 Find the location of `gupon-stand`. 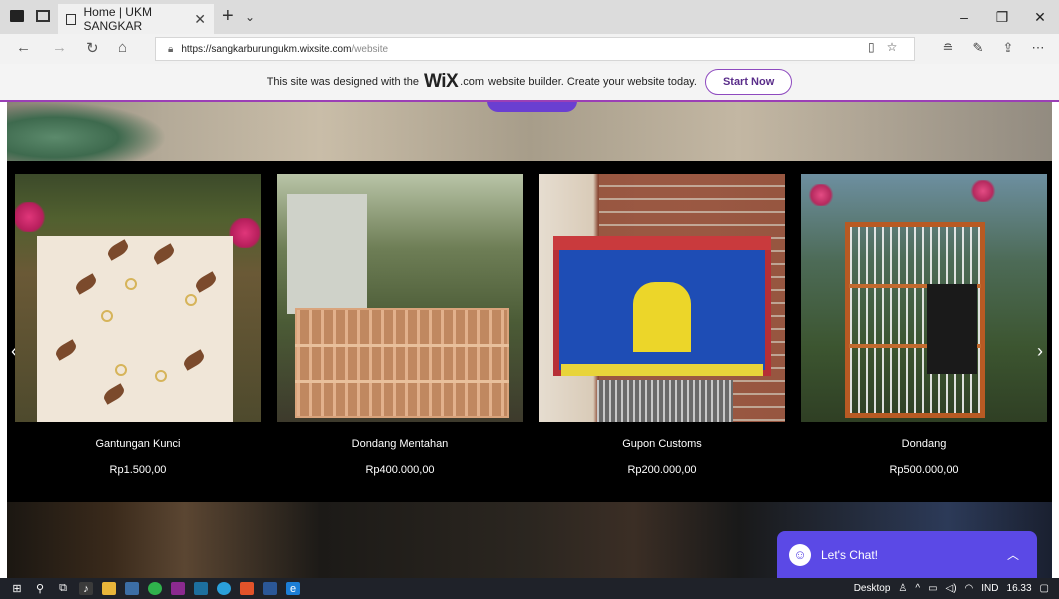

gupon-stand is located at coordinates (665, 401).